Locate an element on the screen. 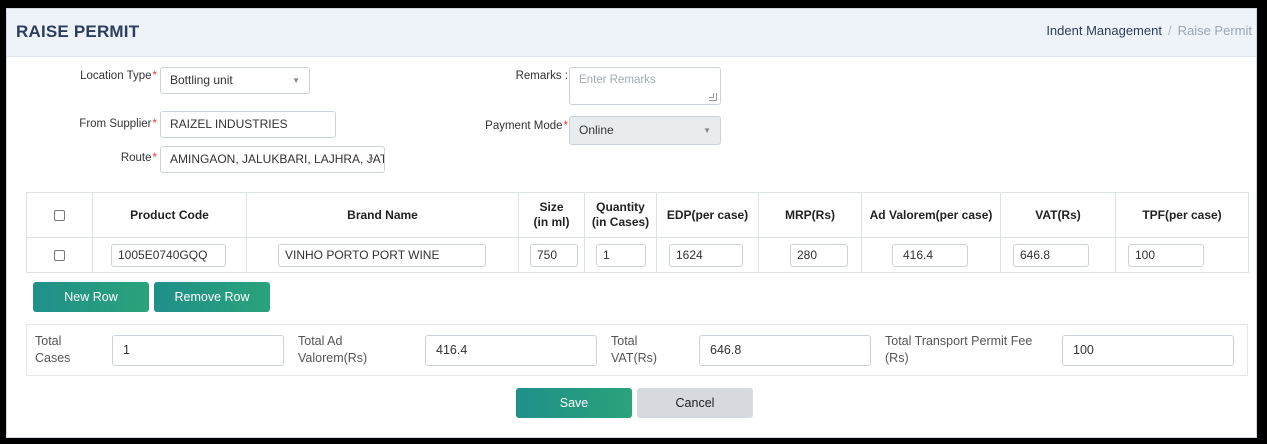 This screenshot has height=444, width=1267. payment-mode-select: Online ▼ is located at coordinates (645, 130).